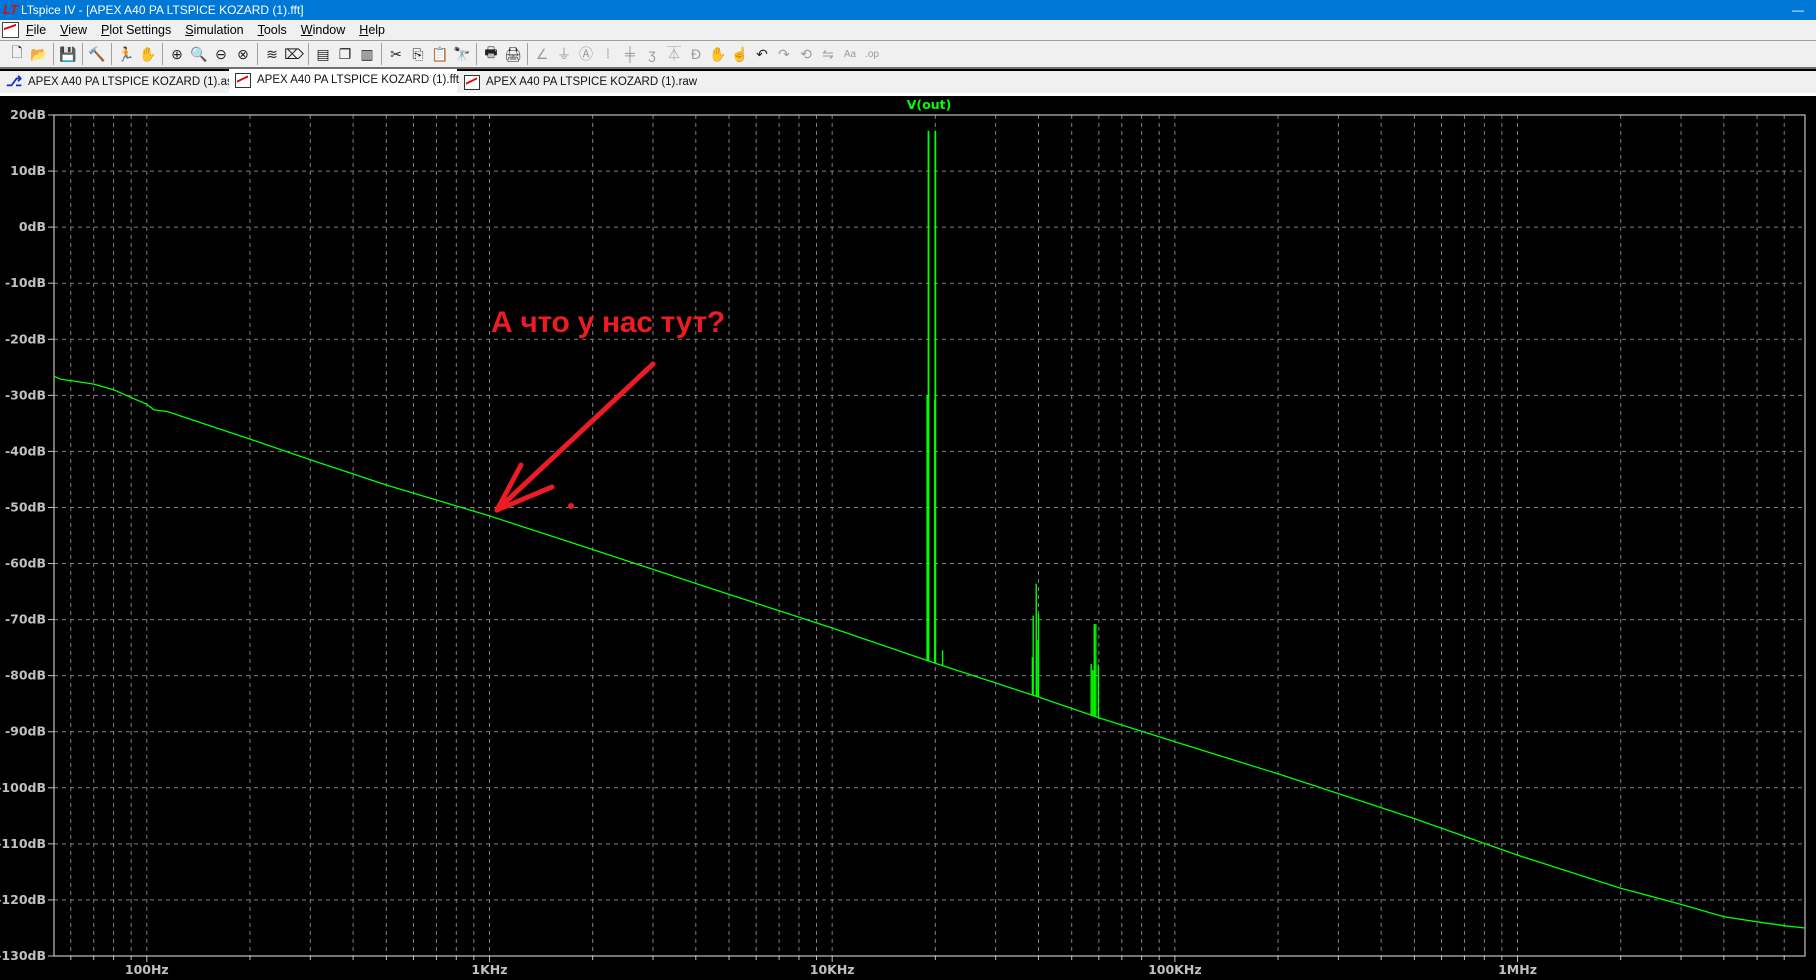 The height and width of the screenshot is (980, 1816). Describe the element at coordinates (1517, 969) in the screenshot. I see `x-tick-label: 1MHz` at that location.